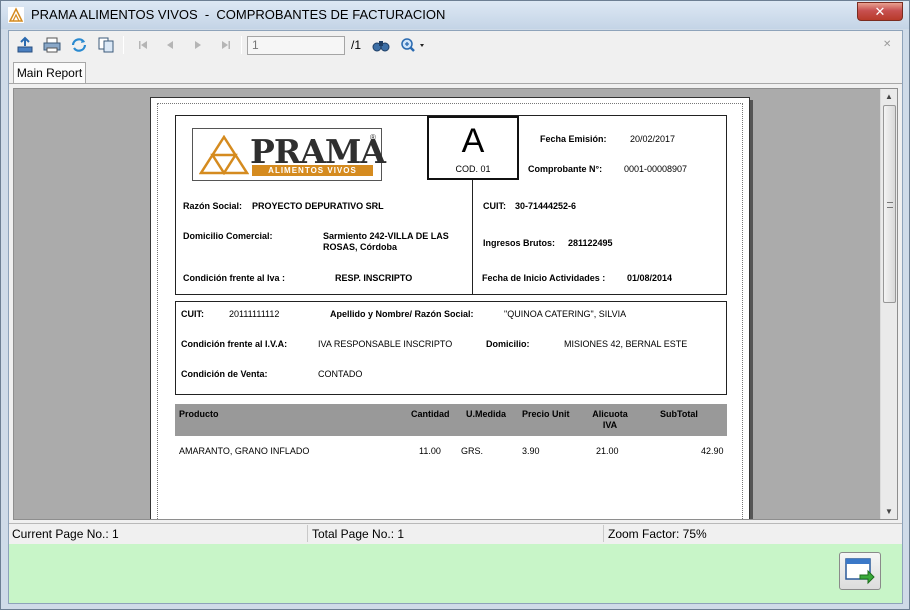 Image resolution: width=910 pixels, height=610 pixels. I want to click on last-page-icon, so click(226, 45).